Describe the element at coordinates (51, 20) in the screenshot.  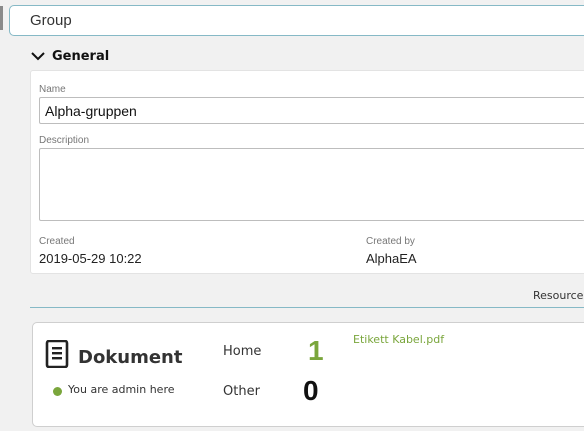
I see `page-title: Group` at that location.